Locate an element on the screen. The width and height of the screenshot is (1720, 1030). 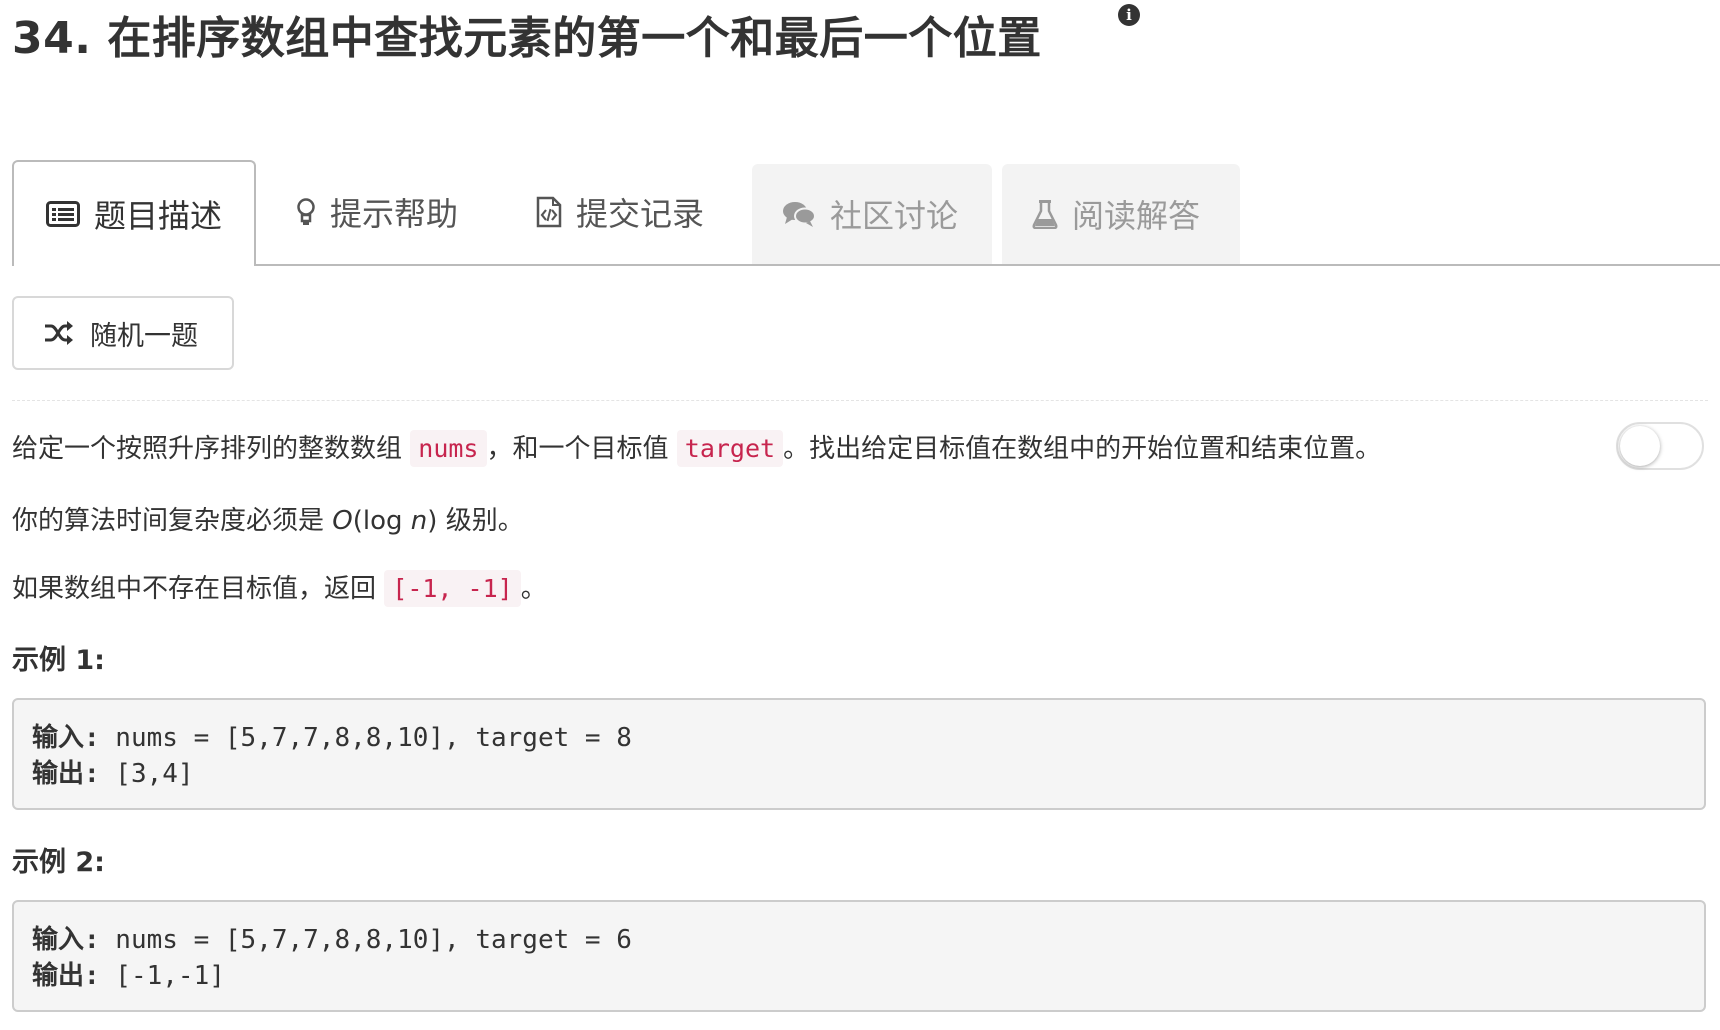
tab-discuss: 社区讨论 is located at coordinates (872, 214).